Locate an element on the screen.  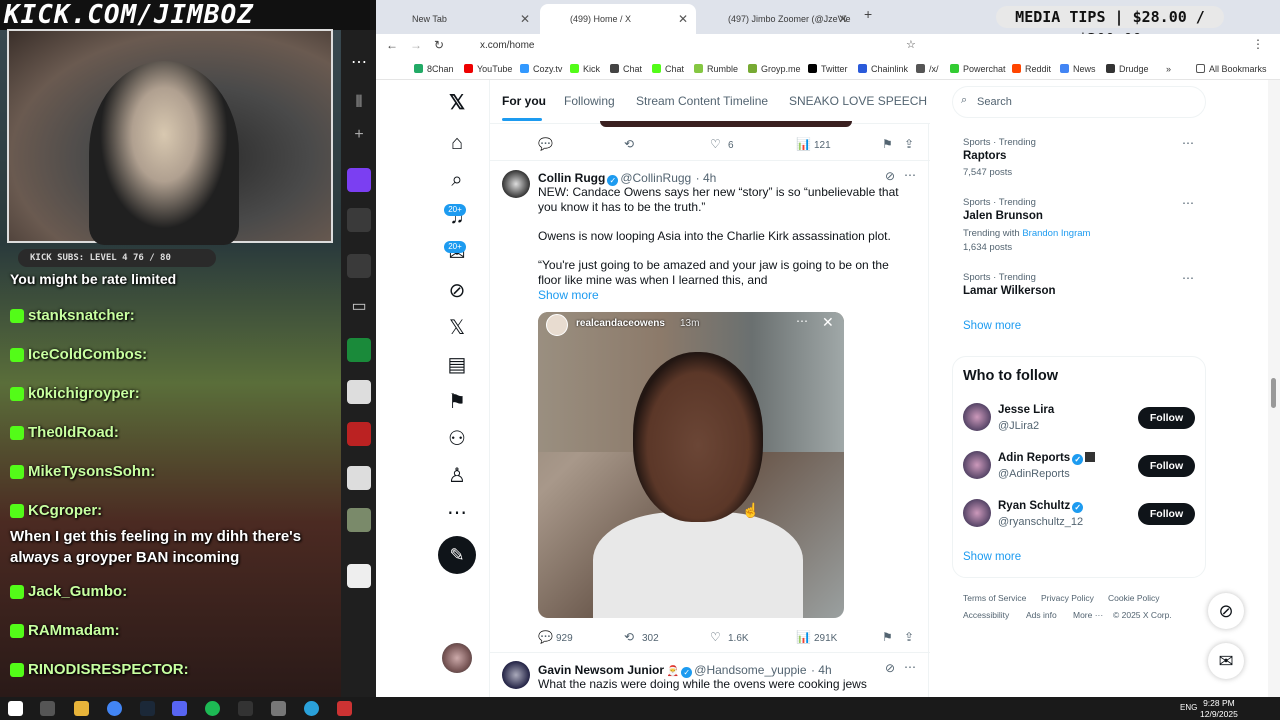
reply-button: 💬 is located at coordinates (547, 144).